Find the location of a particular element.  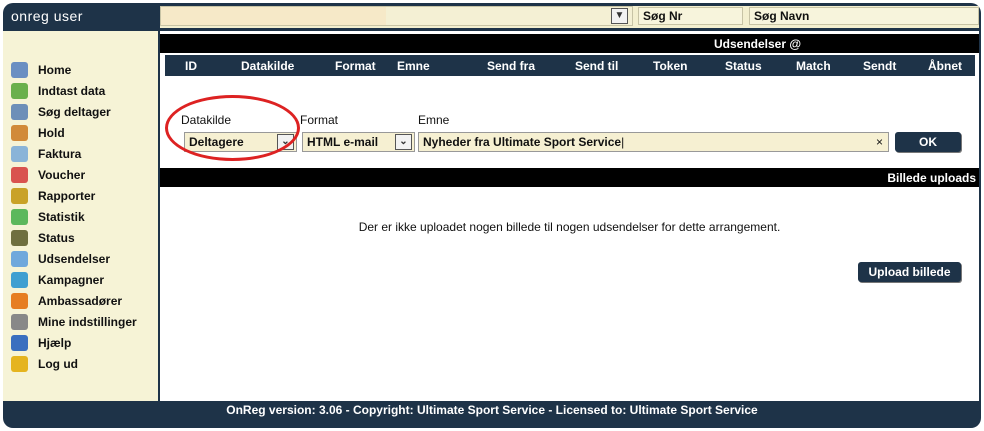

udsendelser-header: Udsendelser @ is located at coordinates (569, 43).